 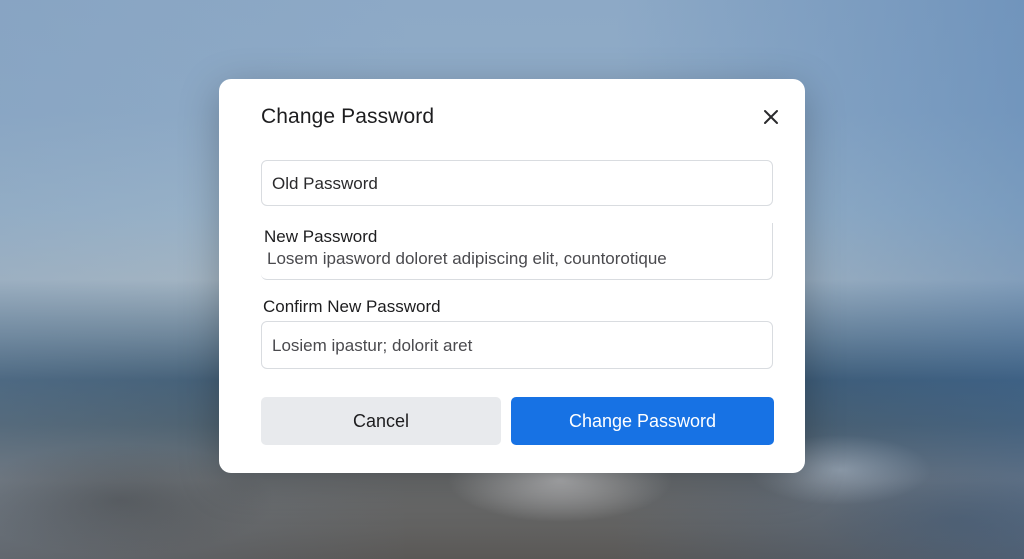 I want to click on close-button, so click(x=771, y=117).